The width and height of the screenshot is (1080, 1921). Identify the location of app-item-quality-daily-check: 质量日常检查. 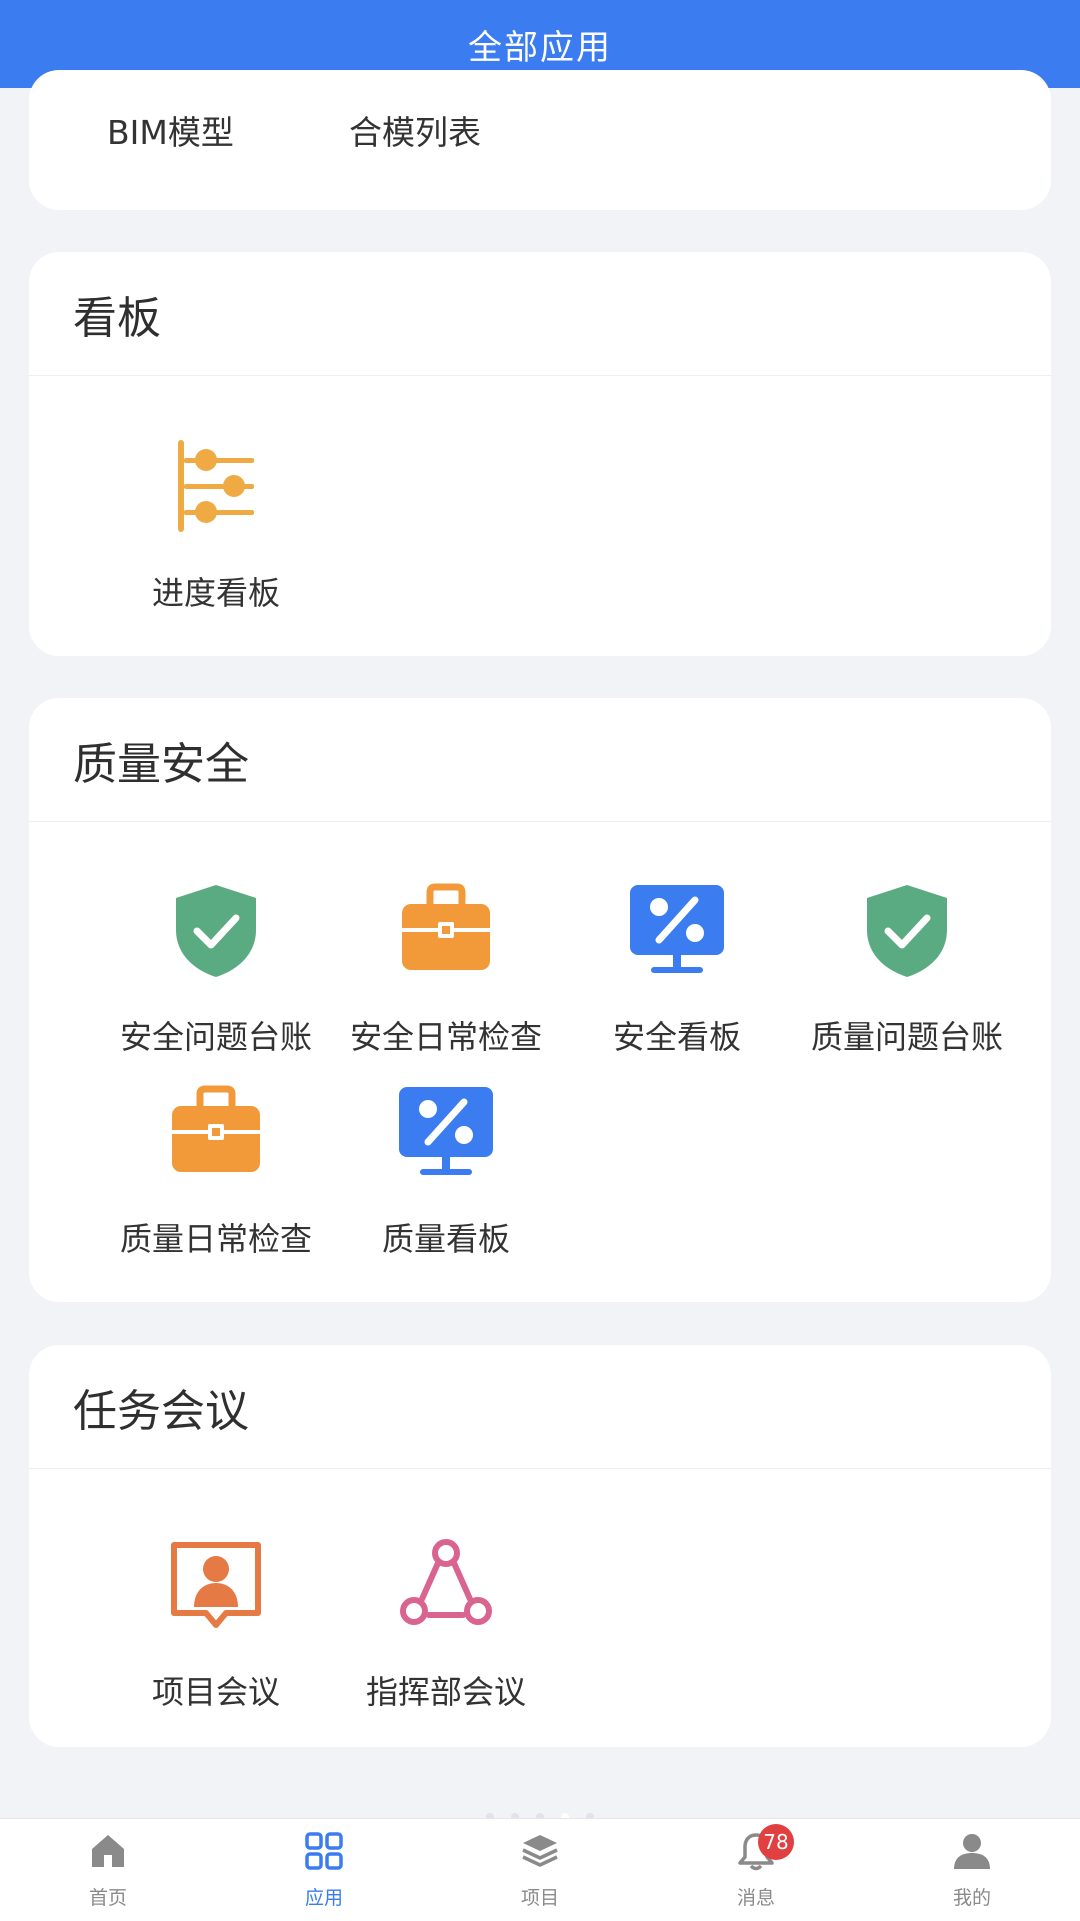
(216, 1172).